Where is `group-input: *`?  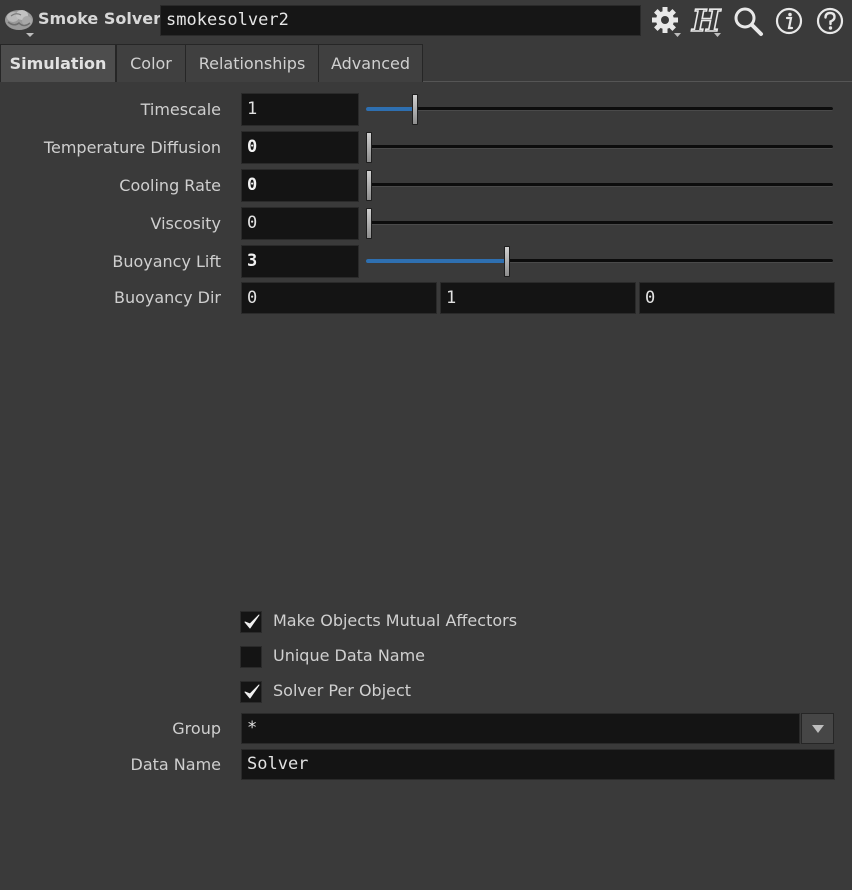 group-input: * is located at coordinates (520, 728).